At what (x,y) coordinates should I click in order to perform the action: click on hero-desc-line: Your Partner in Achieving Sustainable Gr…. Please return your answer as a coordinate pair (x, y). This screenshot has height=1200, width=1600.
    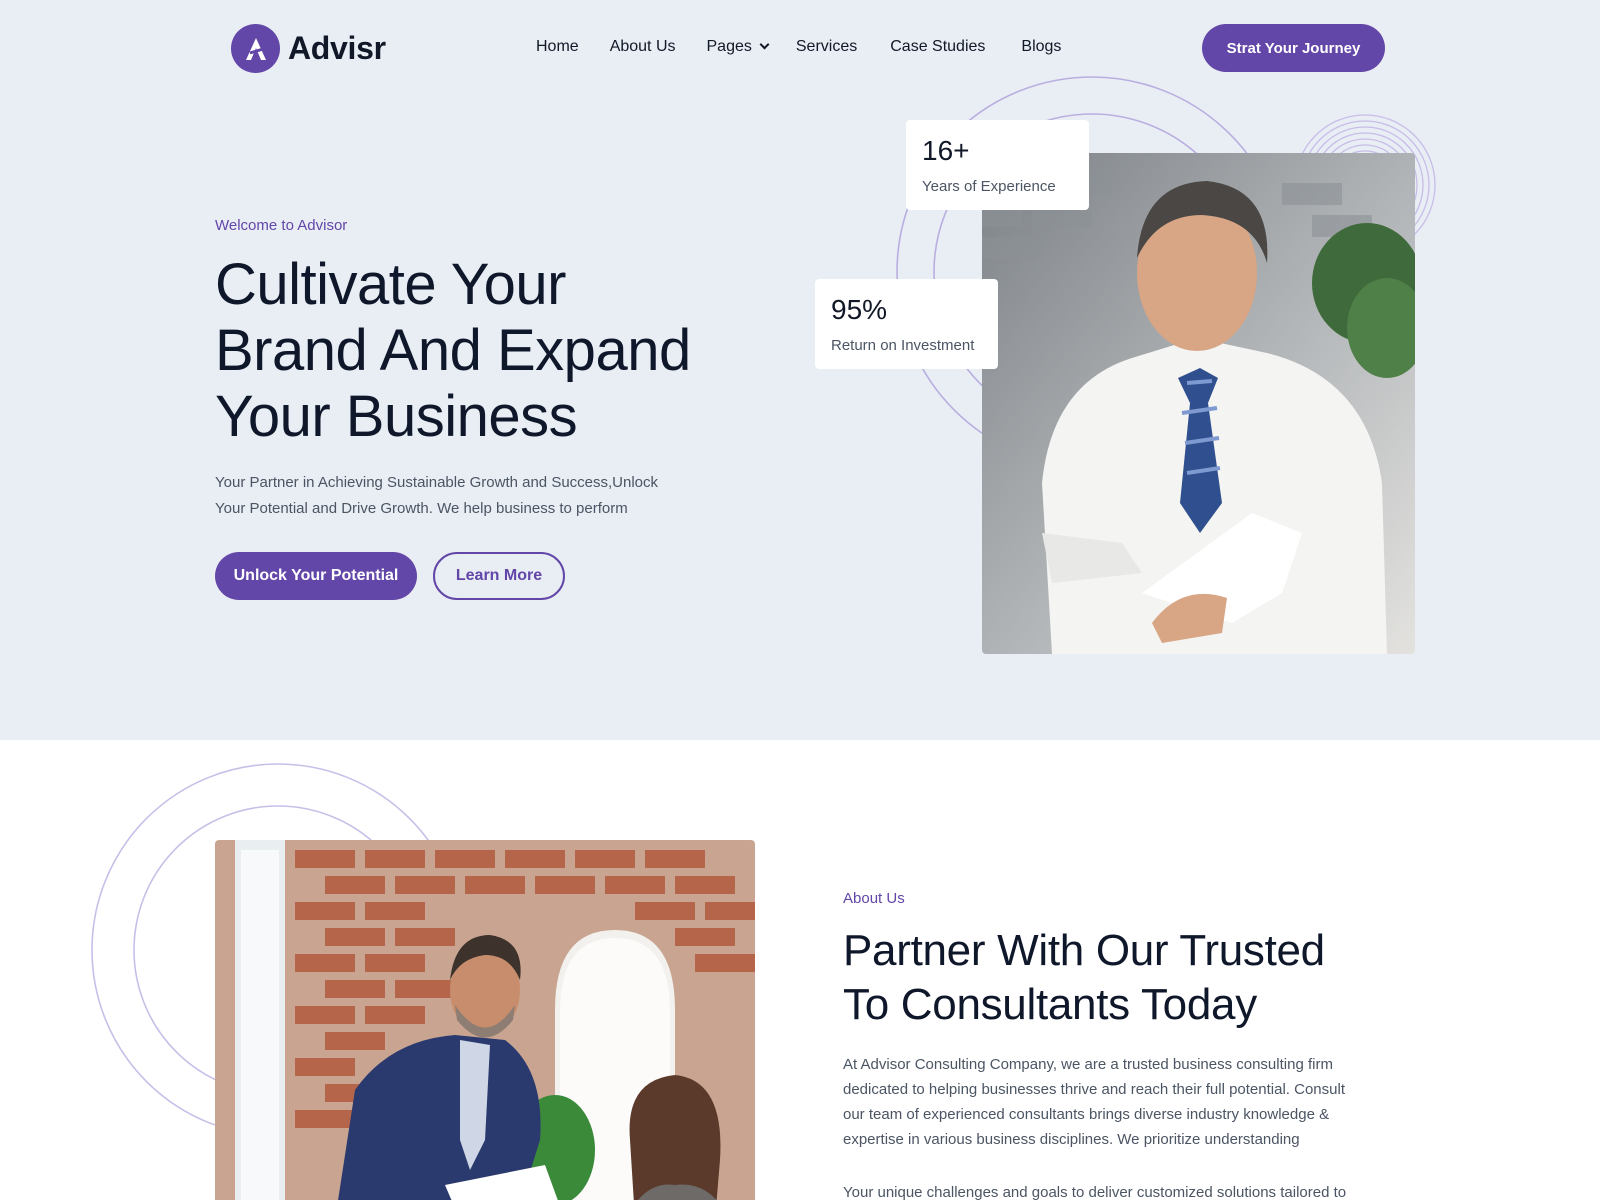
    Looking at the image, I should click on (437, 482).